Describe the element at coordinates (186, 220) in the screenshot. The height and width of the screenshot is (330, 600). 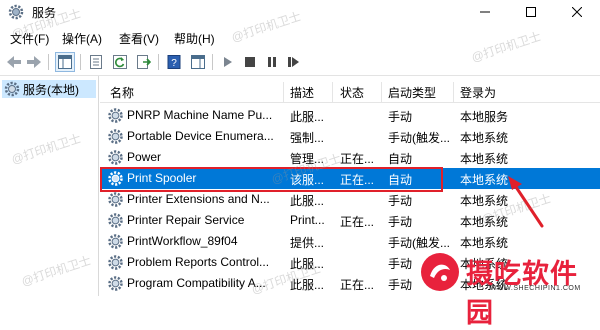
I see `service-name-cell: Printer Repair Service` at that location.